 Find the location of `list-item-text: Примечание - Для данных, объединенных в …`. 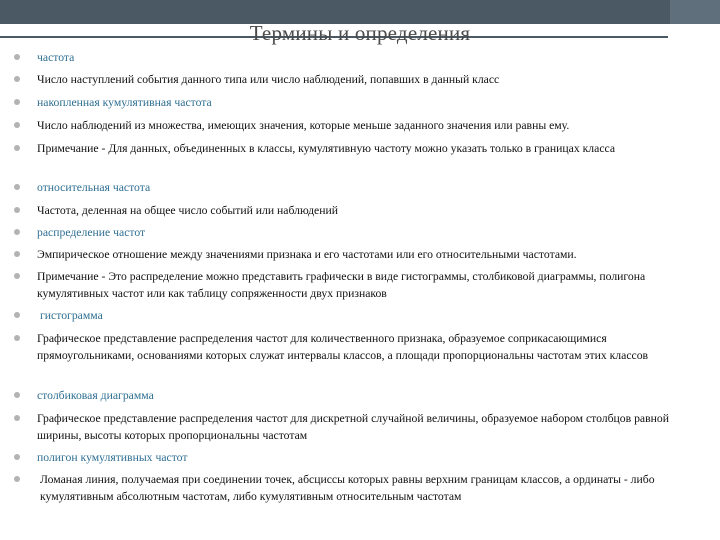

list-item-text: Примечание - Для данных, объединенных в … is located at coordinates (326, 148).